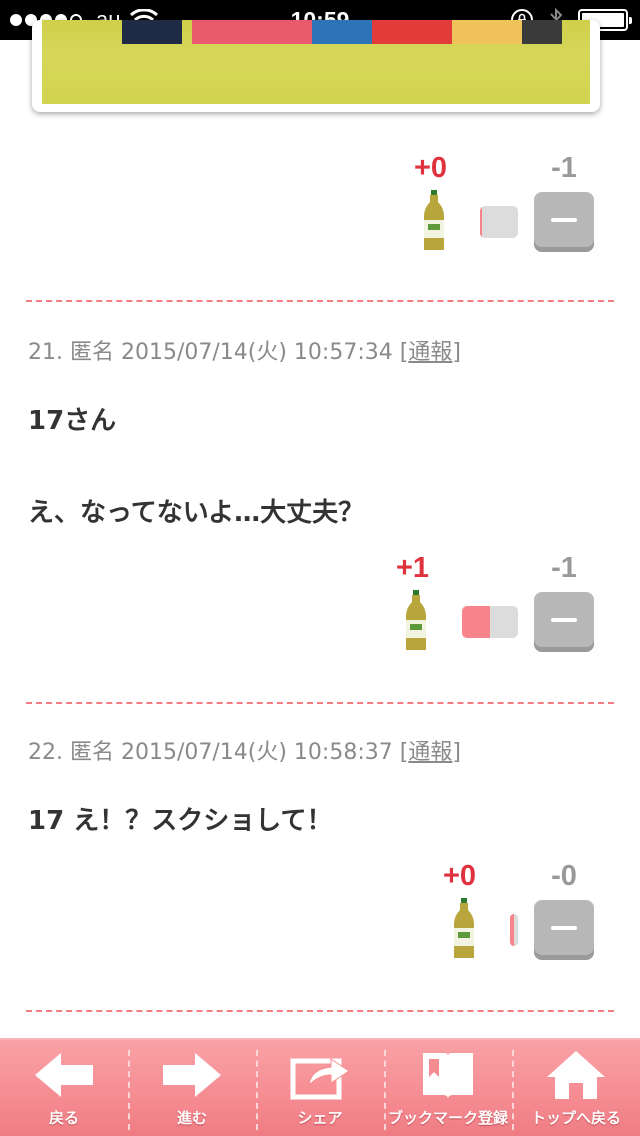  I want to click on share-button: シェア, so click(320, 1088).